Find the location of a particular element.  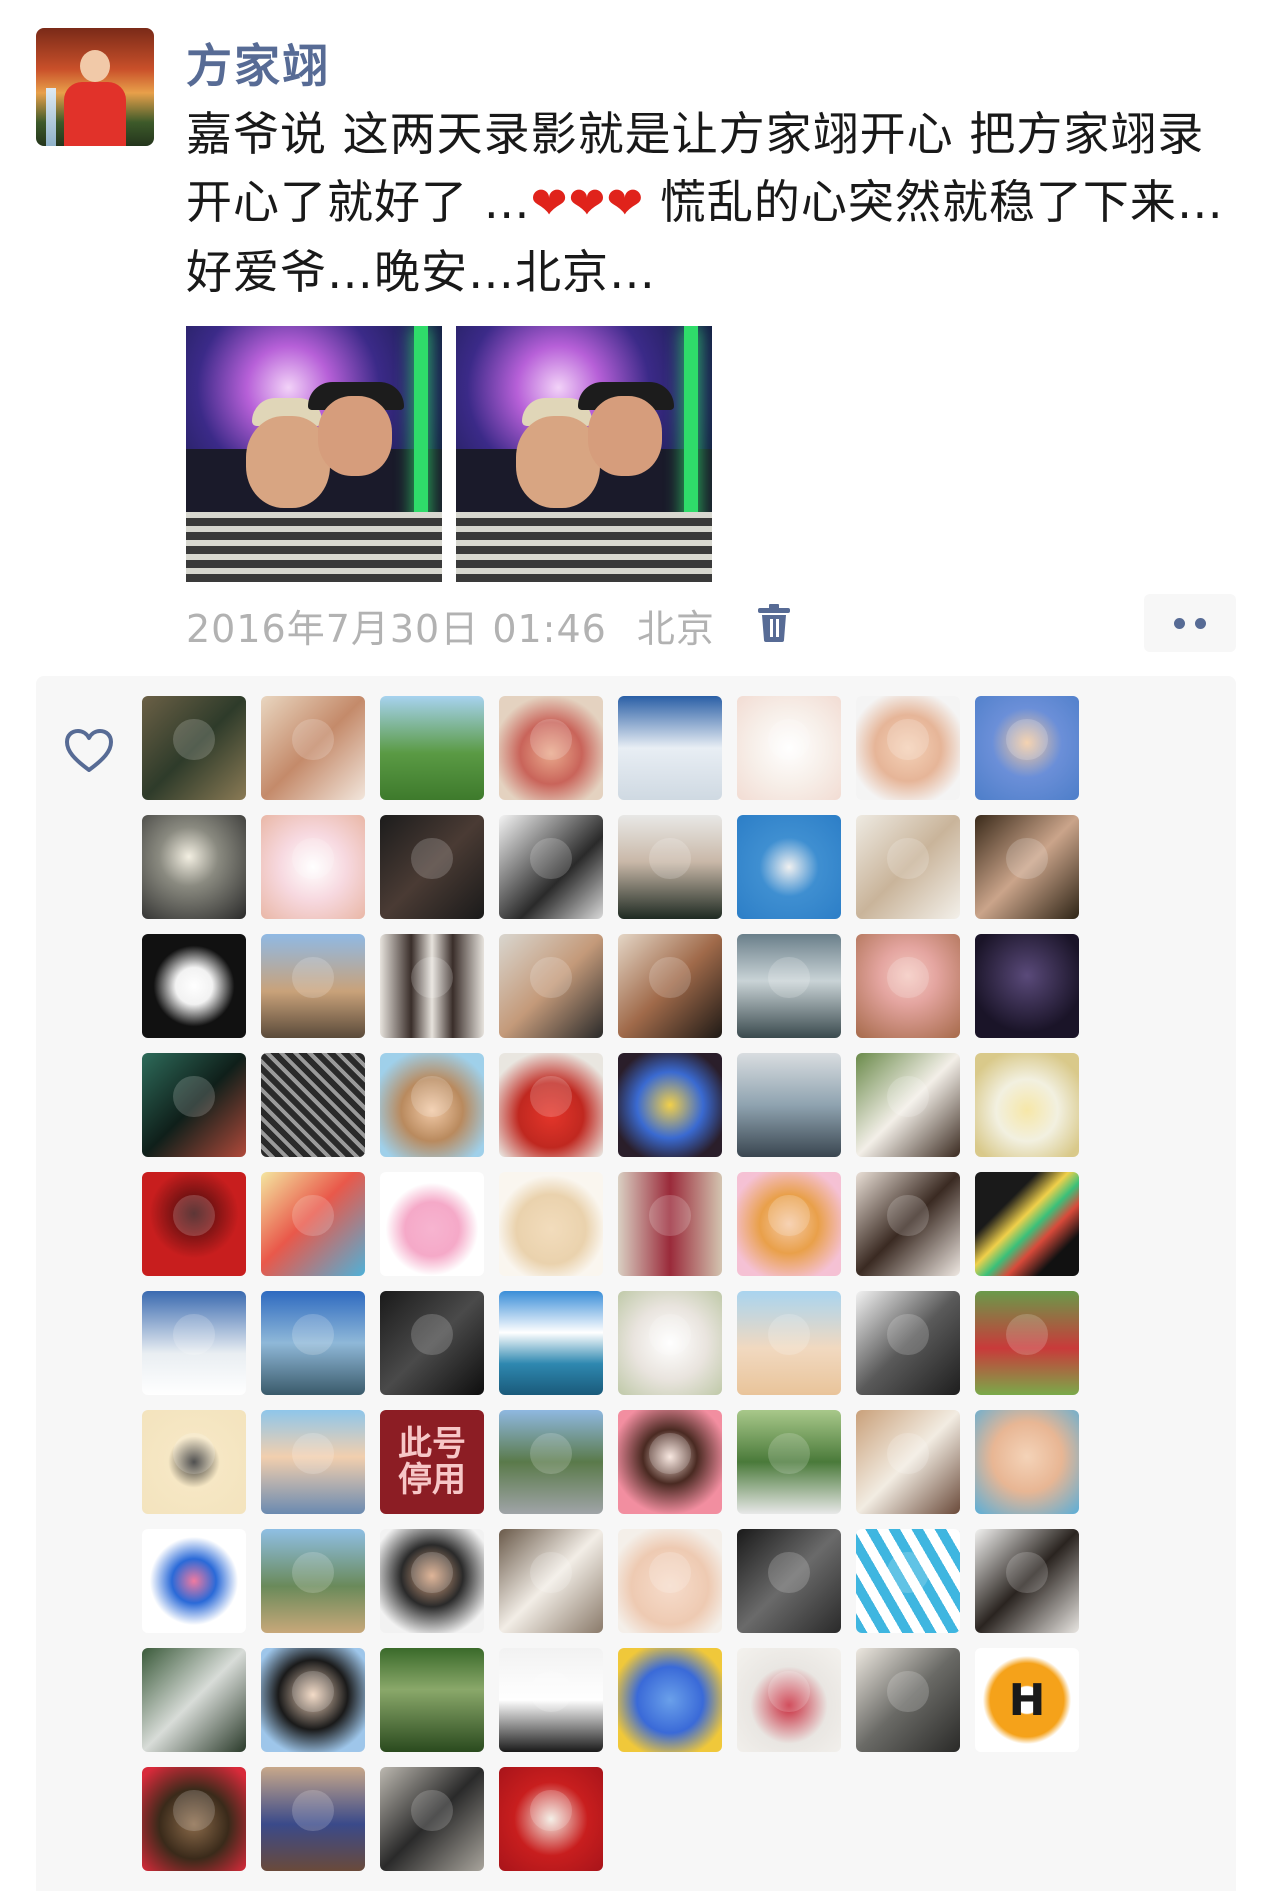

h-letter-icon: H is located at coordinates (1027, 1700).